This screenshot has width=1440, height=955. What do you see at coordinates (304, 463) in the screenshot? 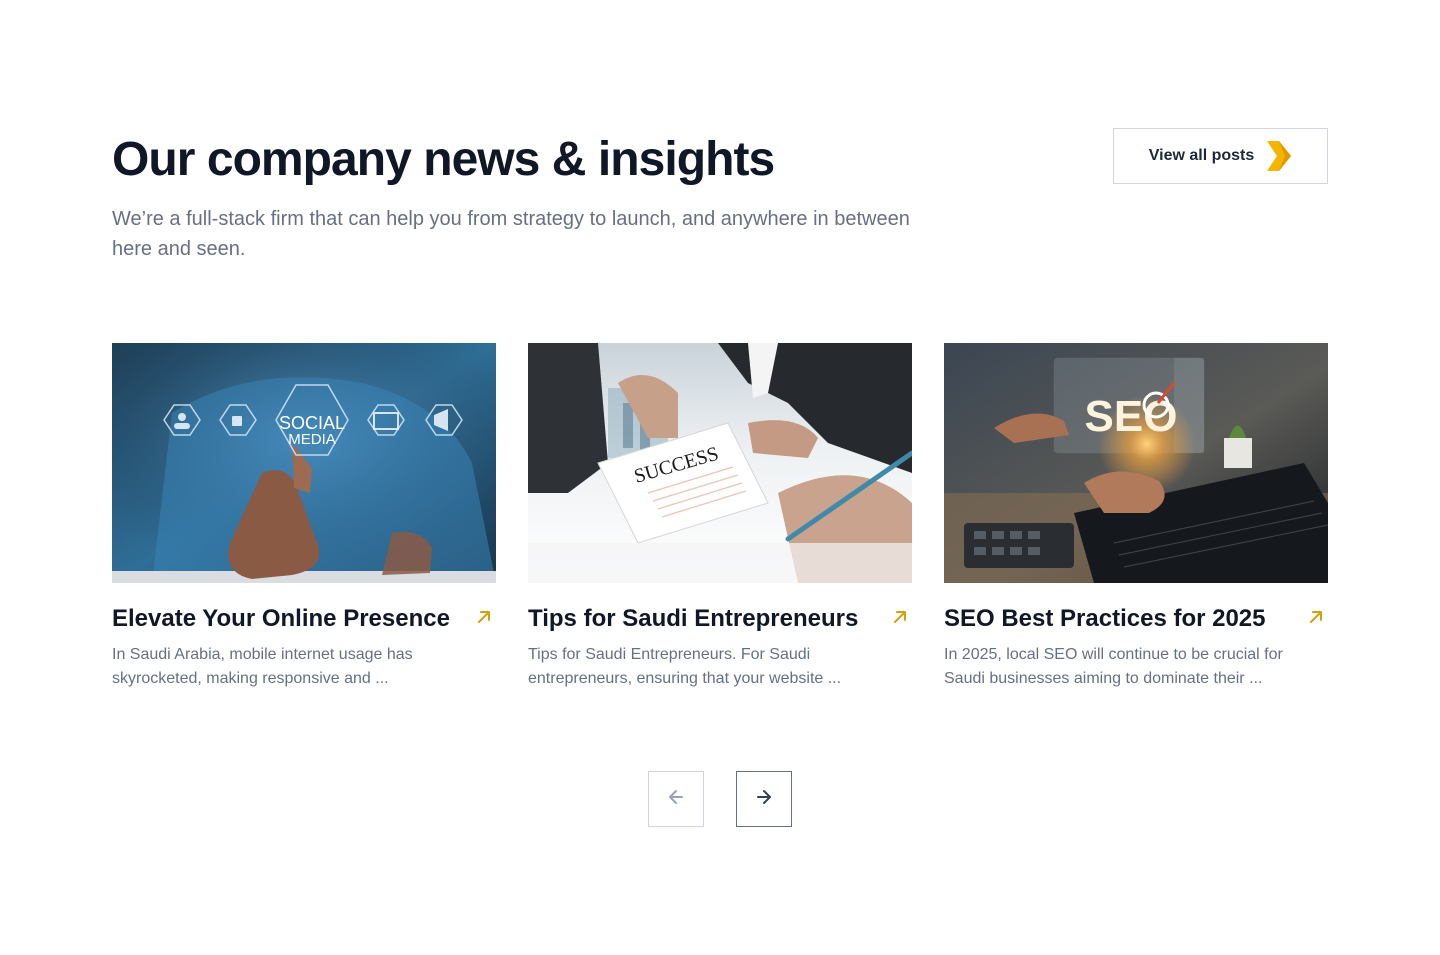
I see `post-image-social-media: SOCIAL MEDIA` at bounding box center [304, 463].